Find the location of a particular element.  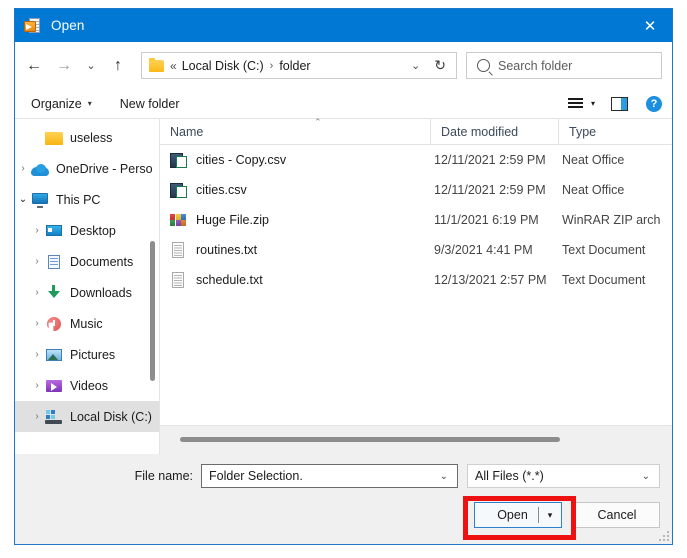

documents-icon is located at coordinates (54, 262).